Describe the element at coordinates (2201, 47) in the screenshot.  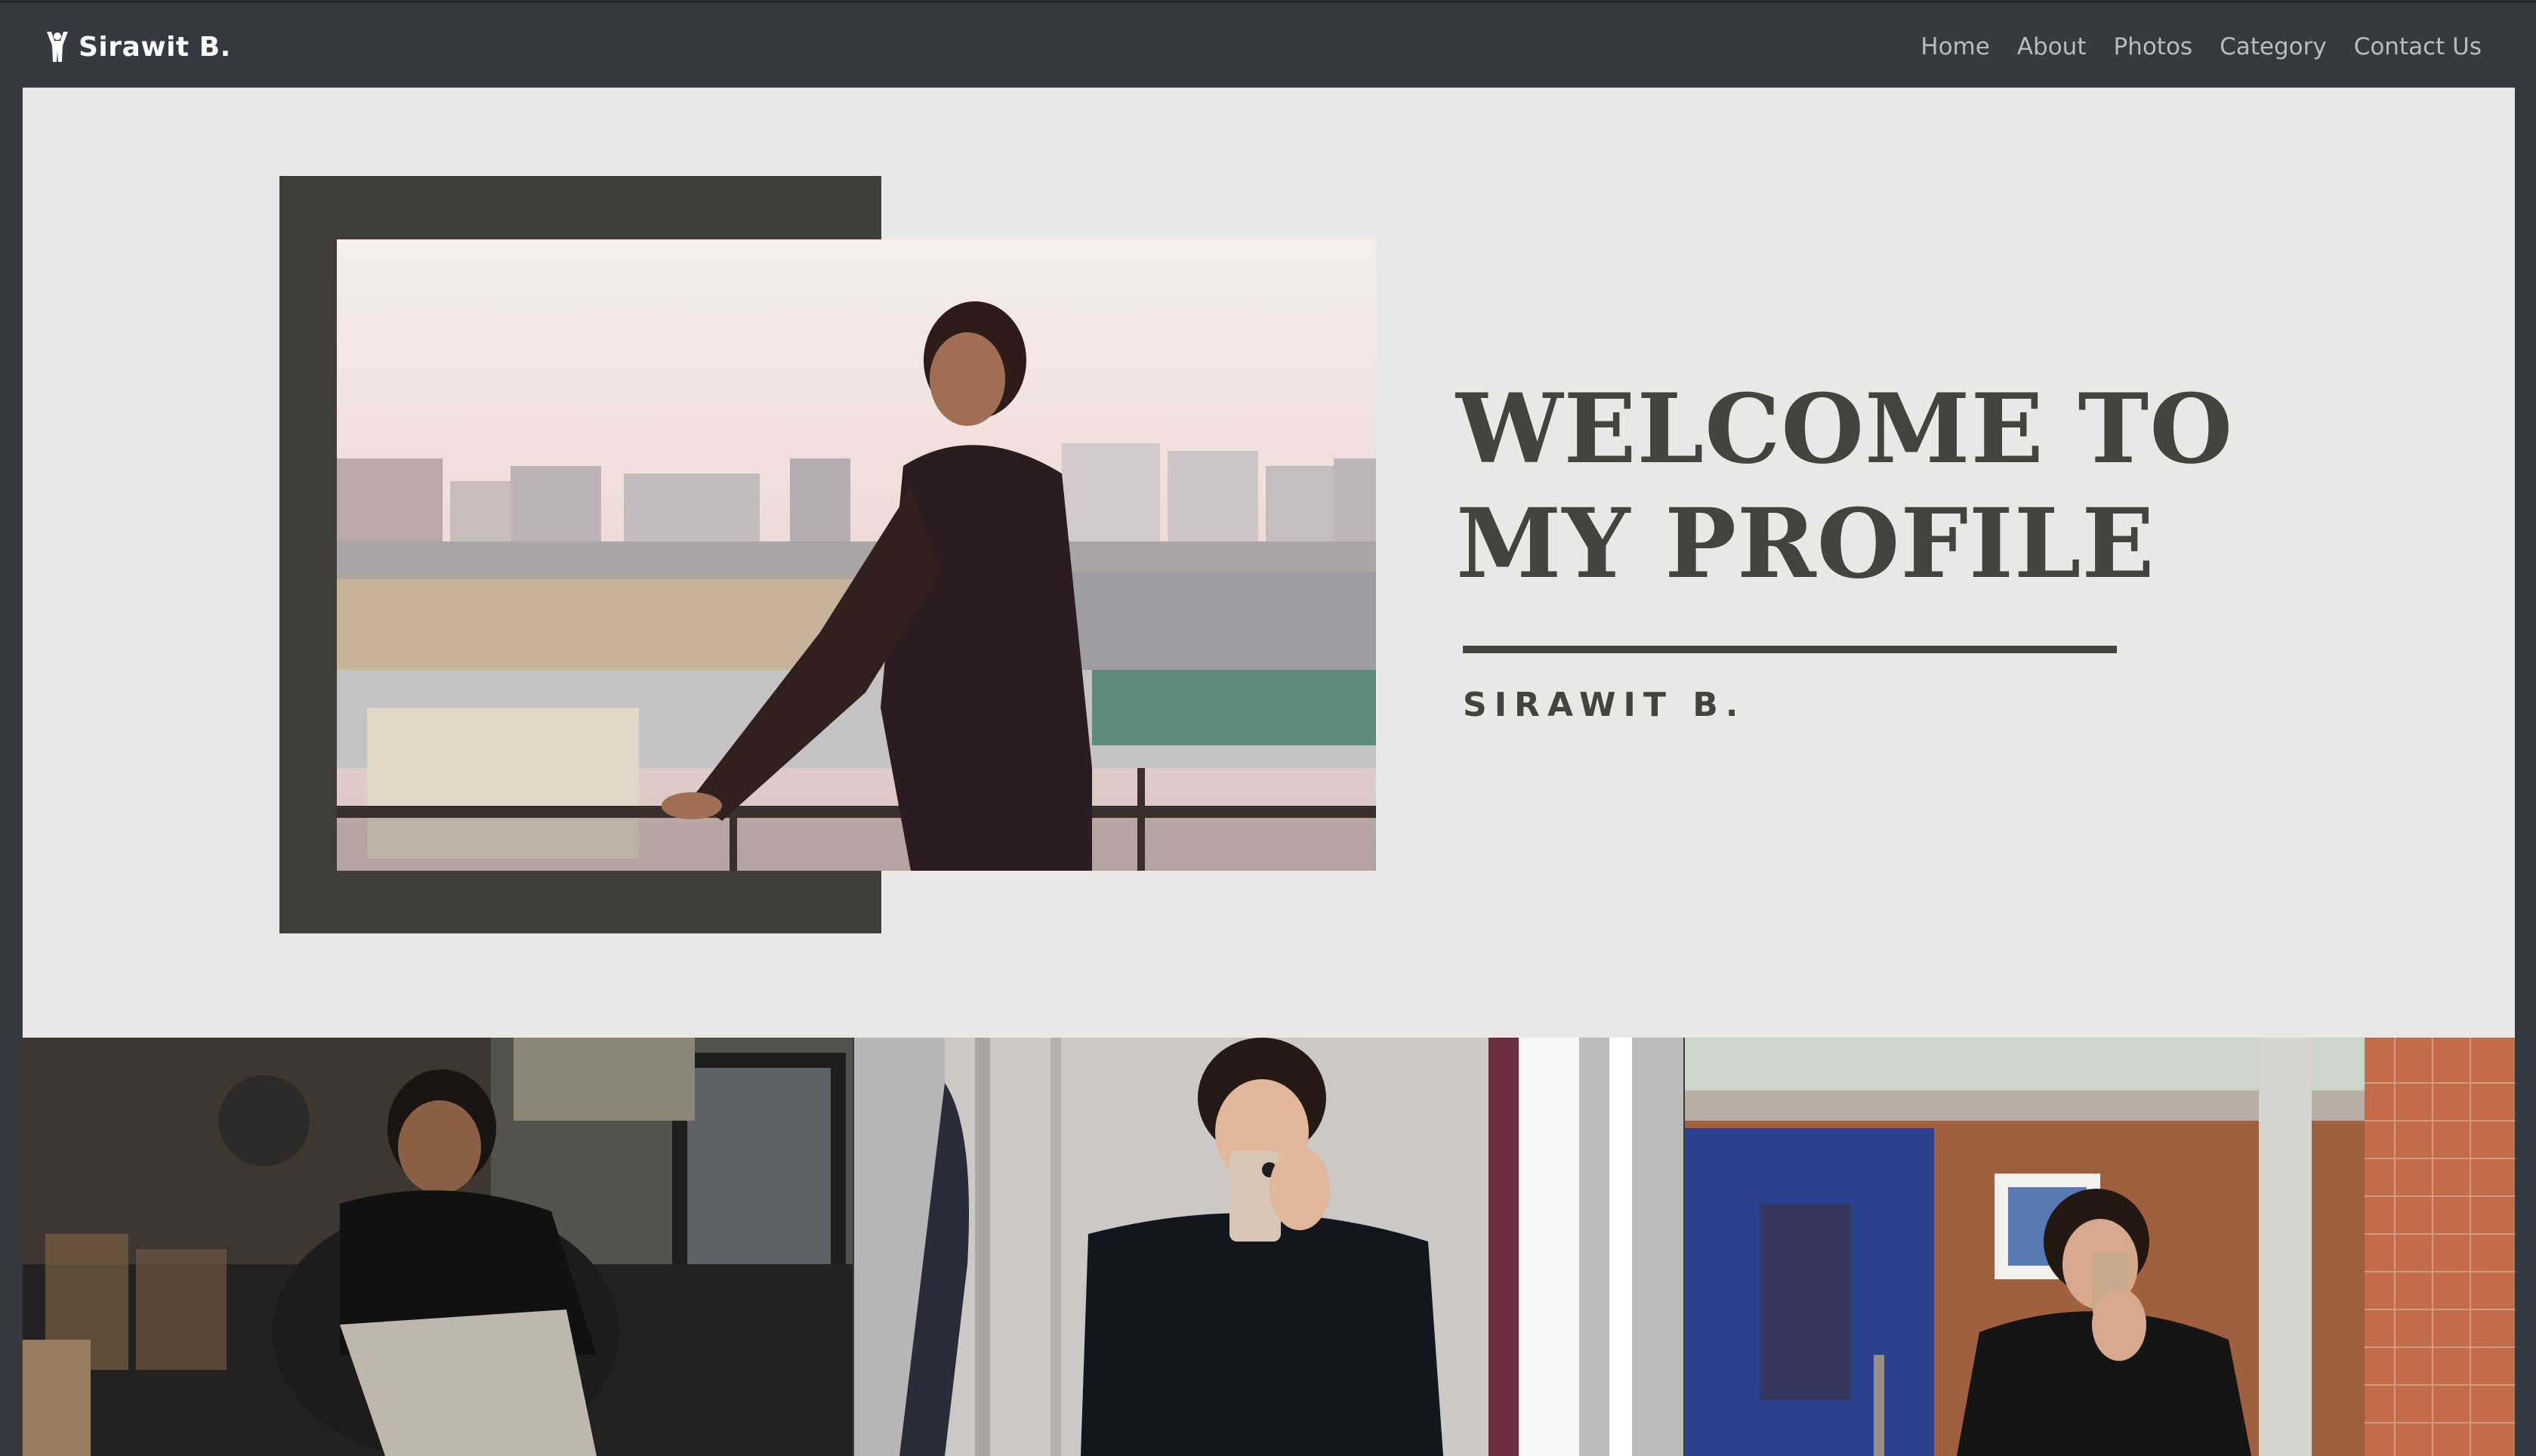
I see `nav-links: Home About Photos Category Contact Us` at that location.